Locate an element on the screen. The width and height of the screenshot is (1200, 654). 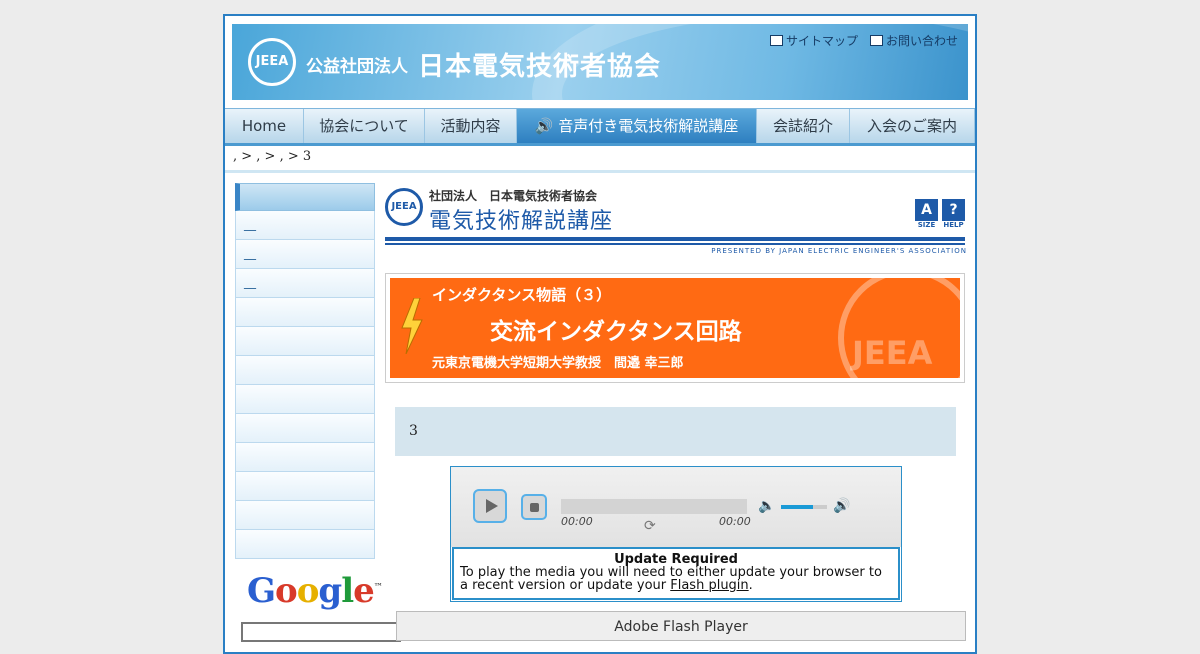
lecture-title: 電気技術解説講座 is located at coordinates (521, 221).